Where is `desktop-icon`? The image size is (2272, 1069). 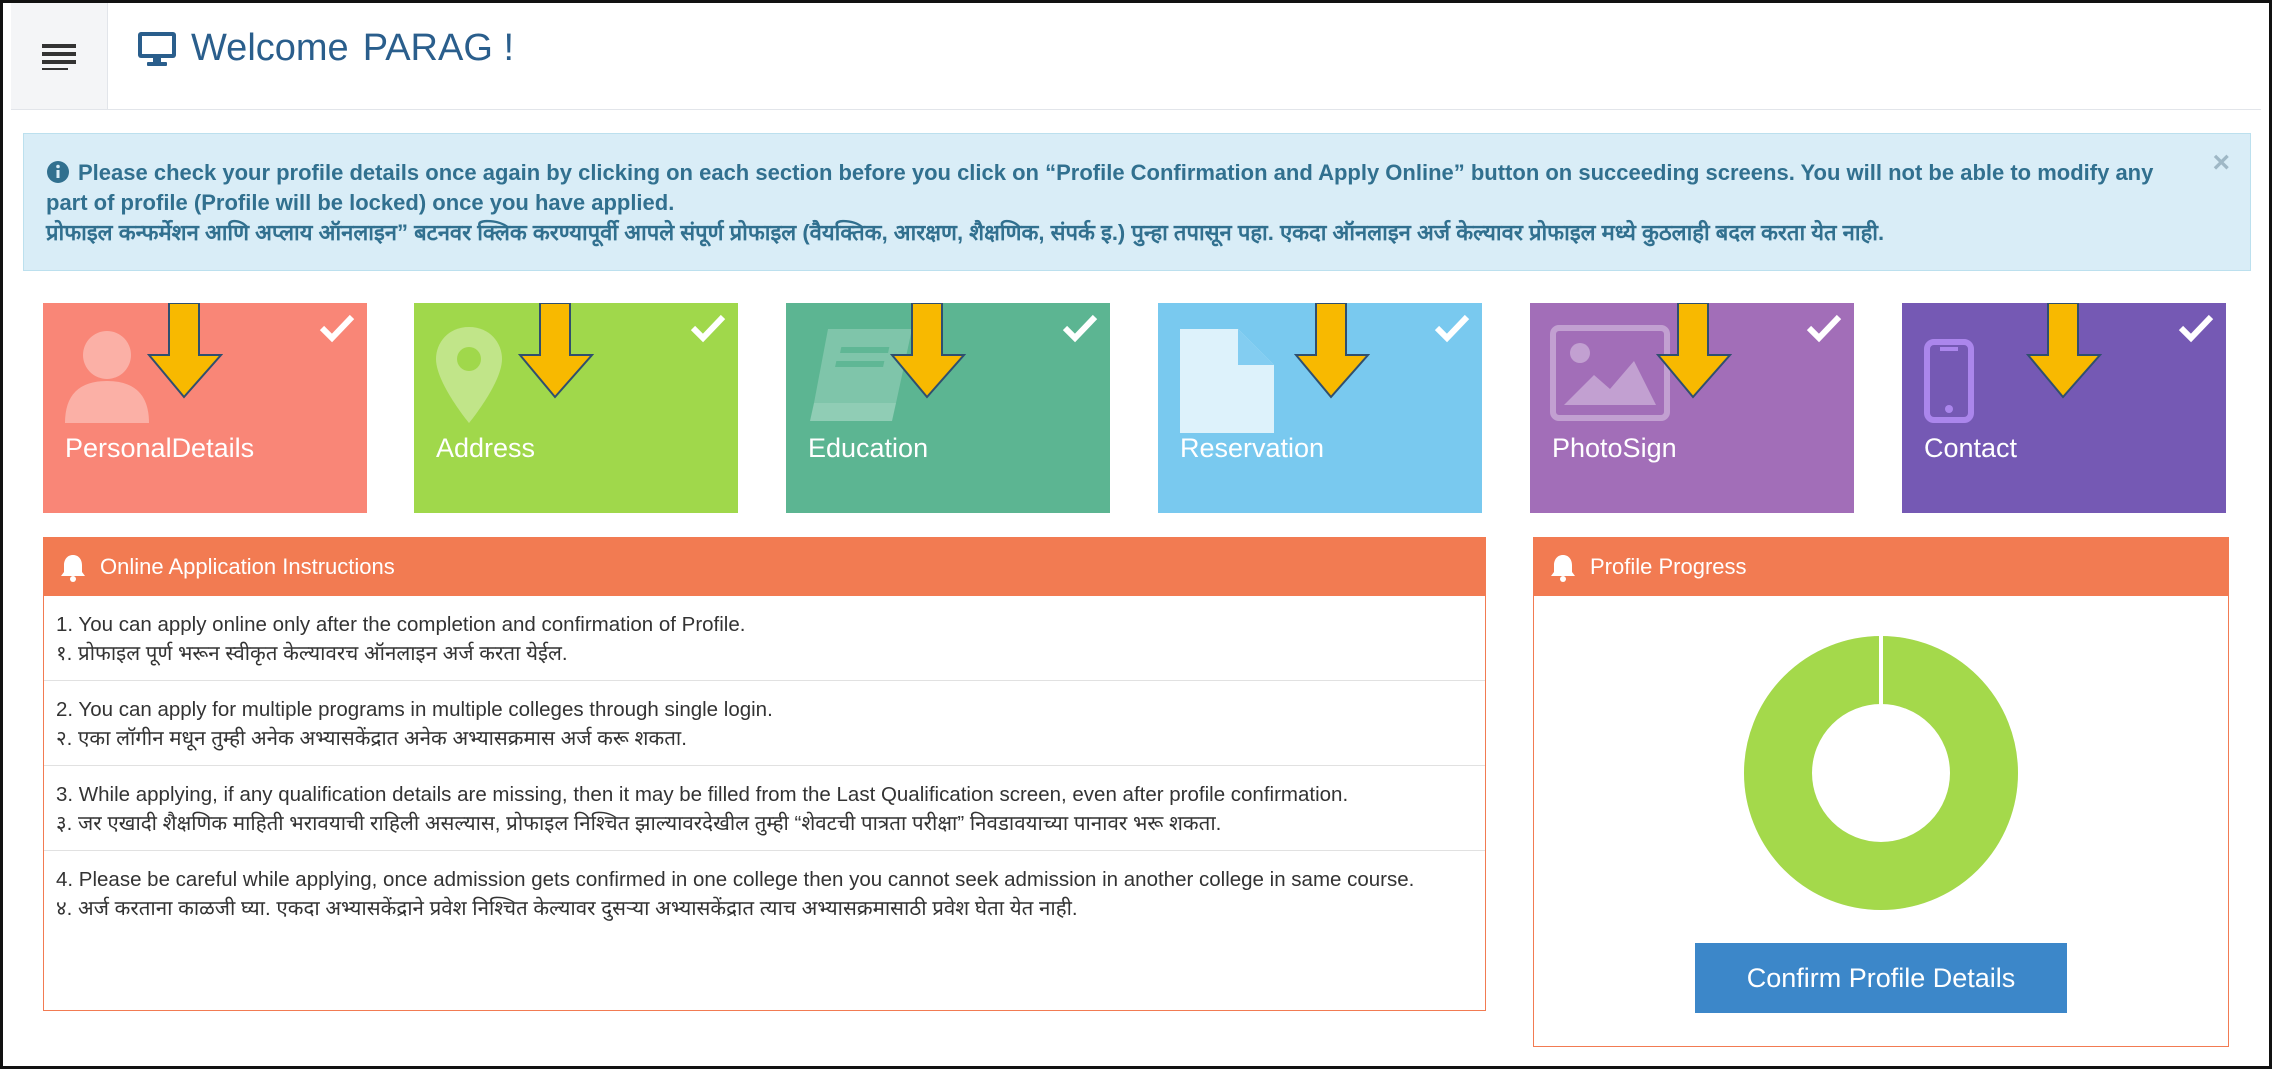 desktop-icon is located at coordinates (157, 48).